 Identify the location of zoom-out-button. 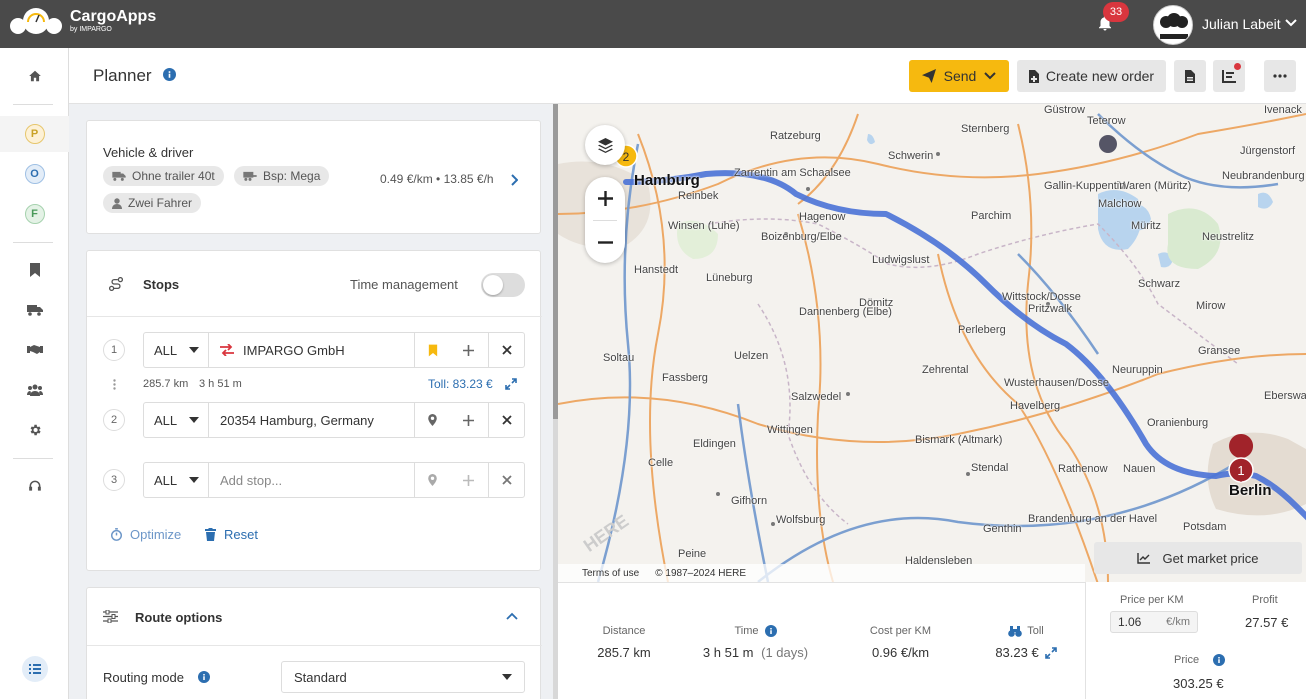
(605, 242).